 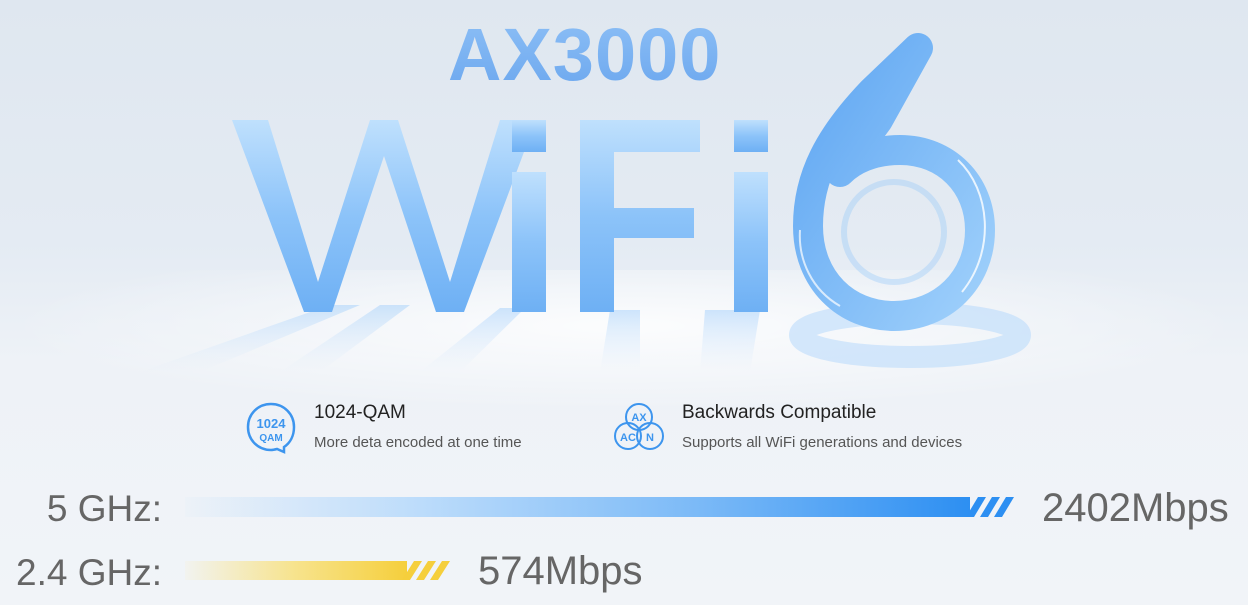 What do you see at coordinates (270, 438) in the screenshot?
I see `qam-icon-bottom: QAM` at bounding box center [270, 438].